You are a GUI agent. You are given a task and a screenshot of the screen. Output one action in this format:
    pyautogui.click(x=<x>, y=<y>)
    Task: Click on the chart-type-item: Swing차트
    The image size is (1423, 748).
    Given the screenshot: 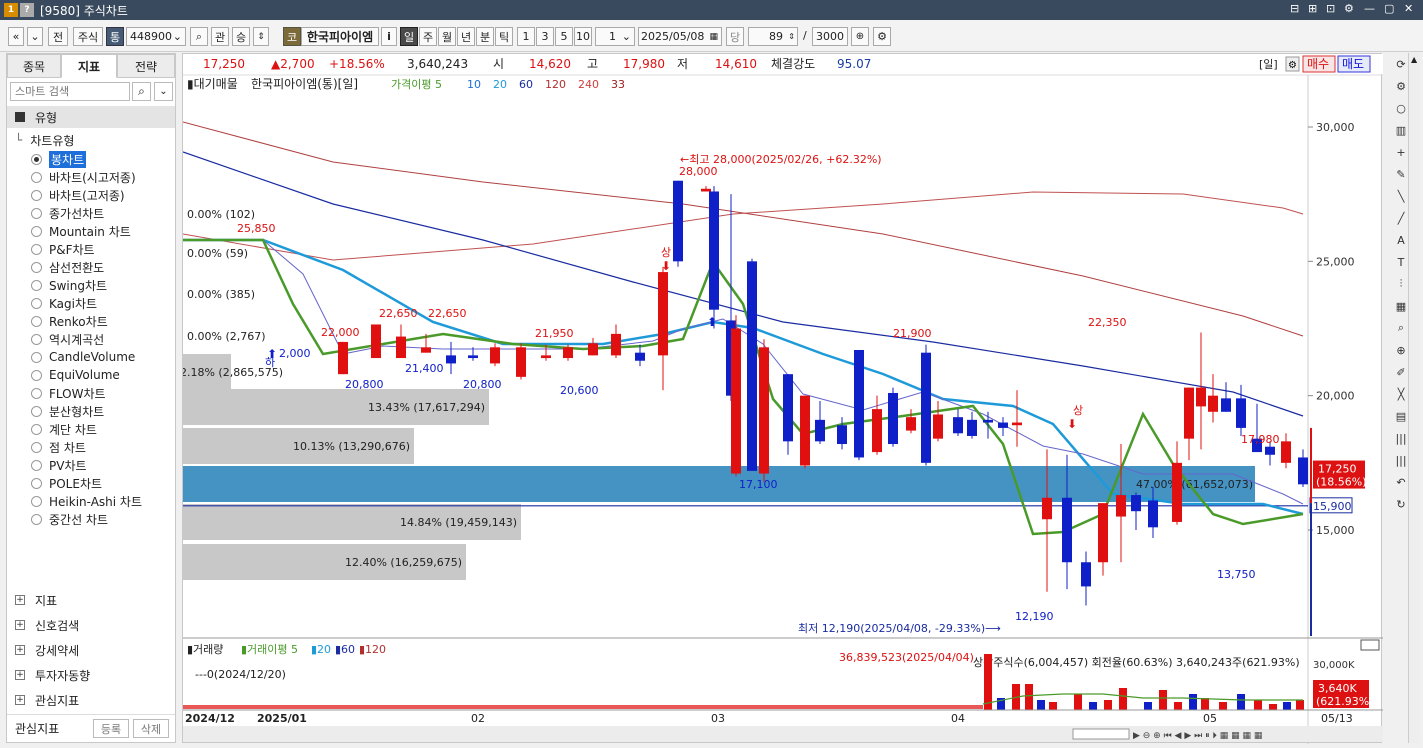 What is the action you would take?
    pyautogui.click(x=69, y=285)
    